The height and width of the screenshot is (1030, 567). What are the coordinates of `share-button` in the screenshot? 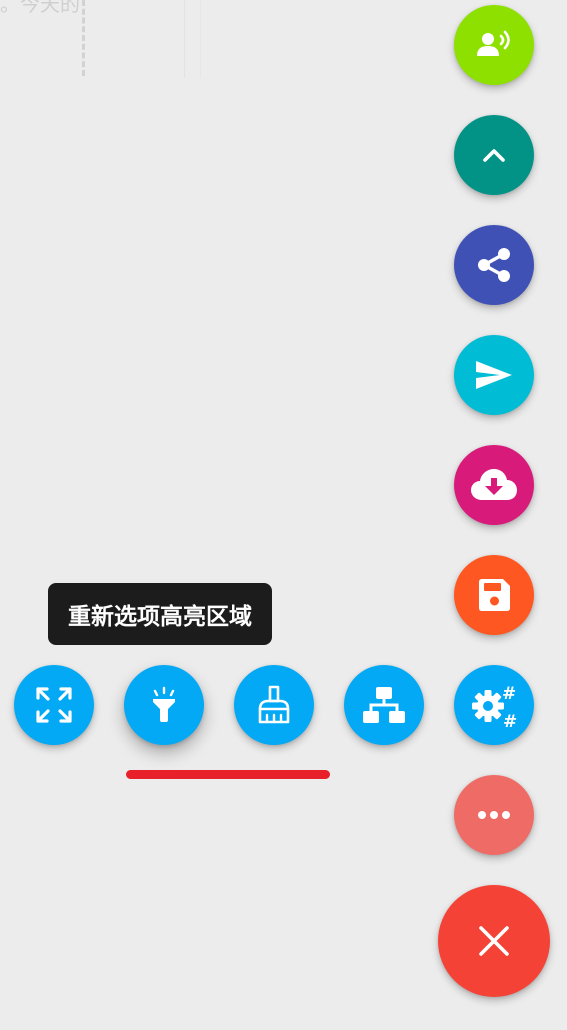 It's located at (494, 265).